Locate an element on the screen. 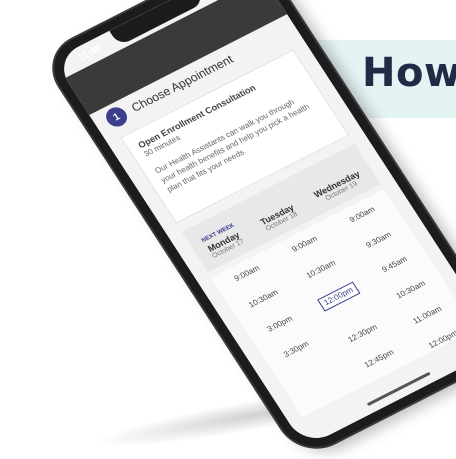 The height and width of the screenshot is (459, 456). time-slot: 12:45pm is located at coordinates (379, 359).